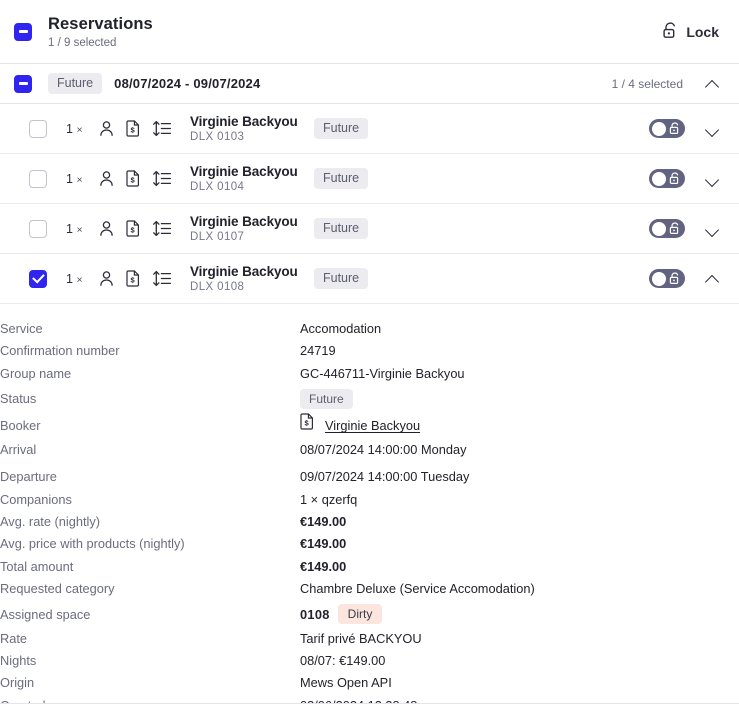  What do you see at coordinates (23, 31) in the screenshot?
I see `select-all-checkbox` at bounding box center [23, 31].